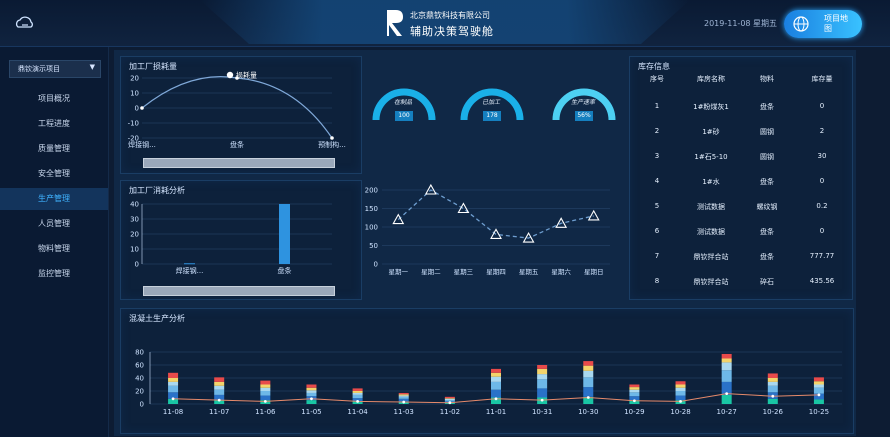 The height and width of the screenshot is (437, 890). What do you see at coordinates (54, 274) in the screenshot?
I see `sidebar-item: 监控管理` at bounding box center [54, 274].